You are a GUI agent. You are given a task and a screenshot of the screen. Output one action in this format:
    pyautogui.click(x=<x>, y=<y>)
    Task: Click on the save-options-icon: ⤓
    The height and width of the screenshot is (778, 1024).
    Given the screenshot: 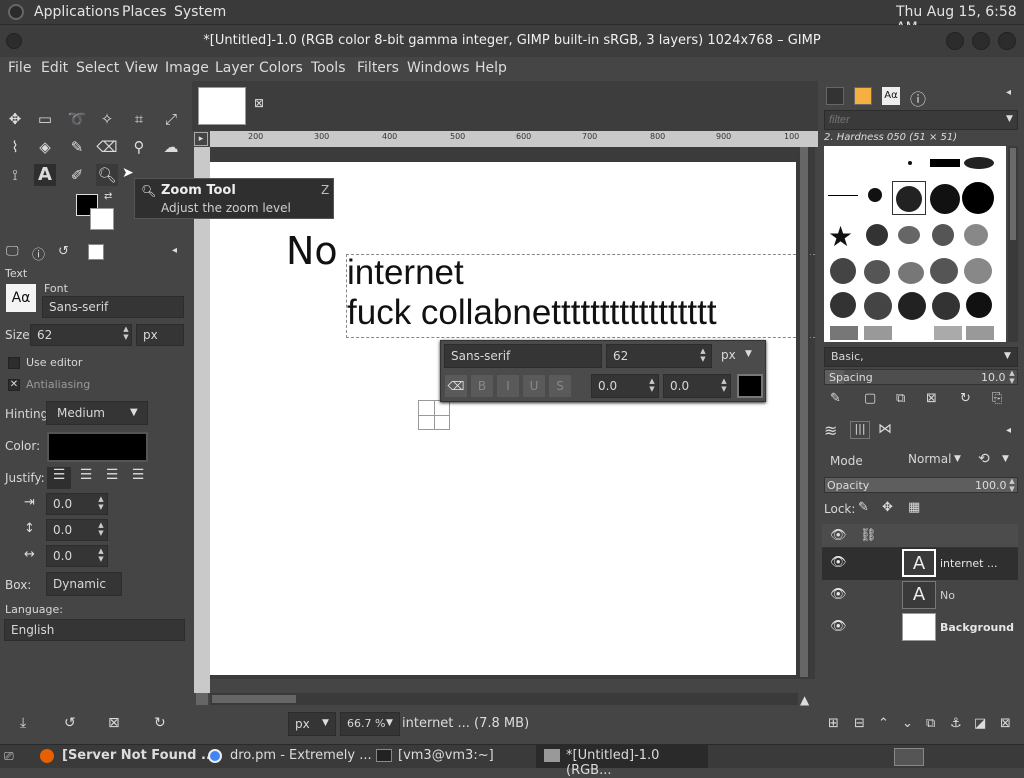 What is the action you would take?
    pyautogui.click(x=23, y=723)
    